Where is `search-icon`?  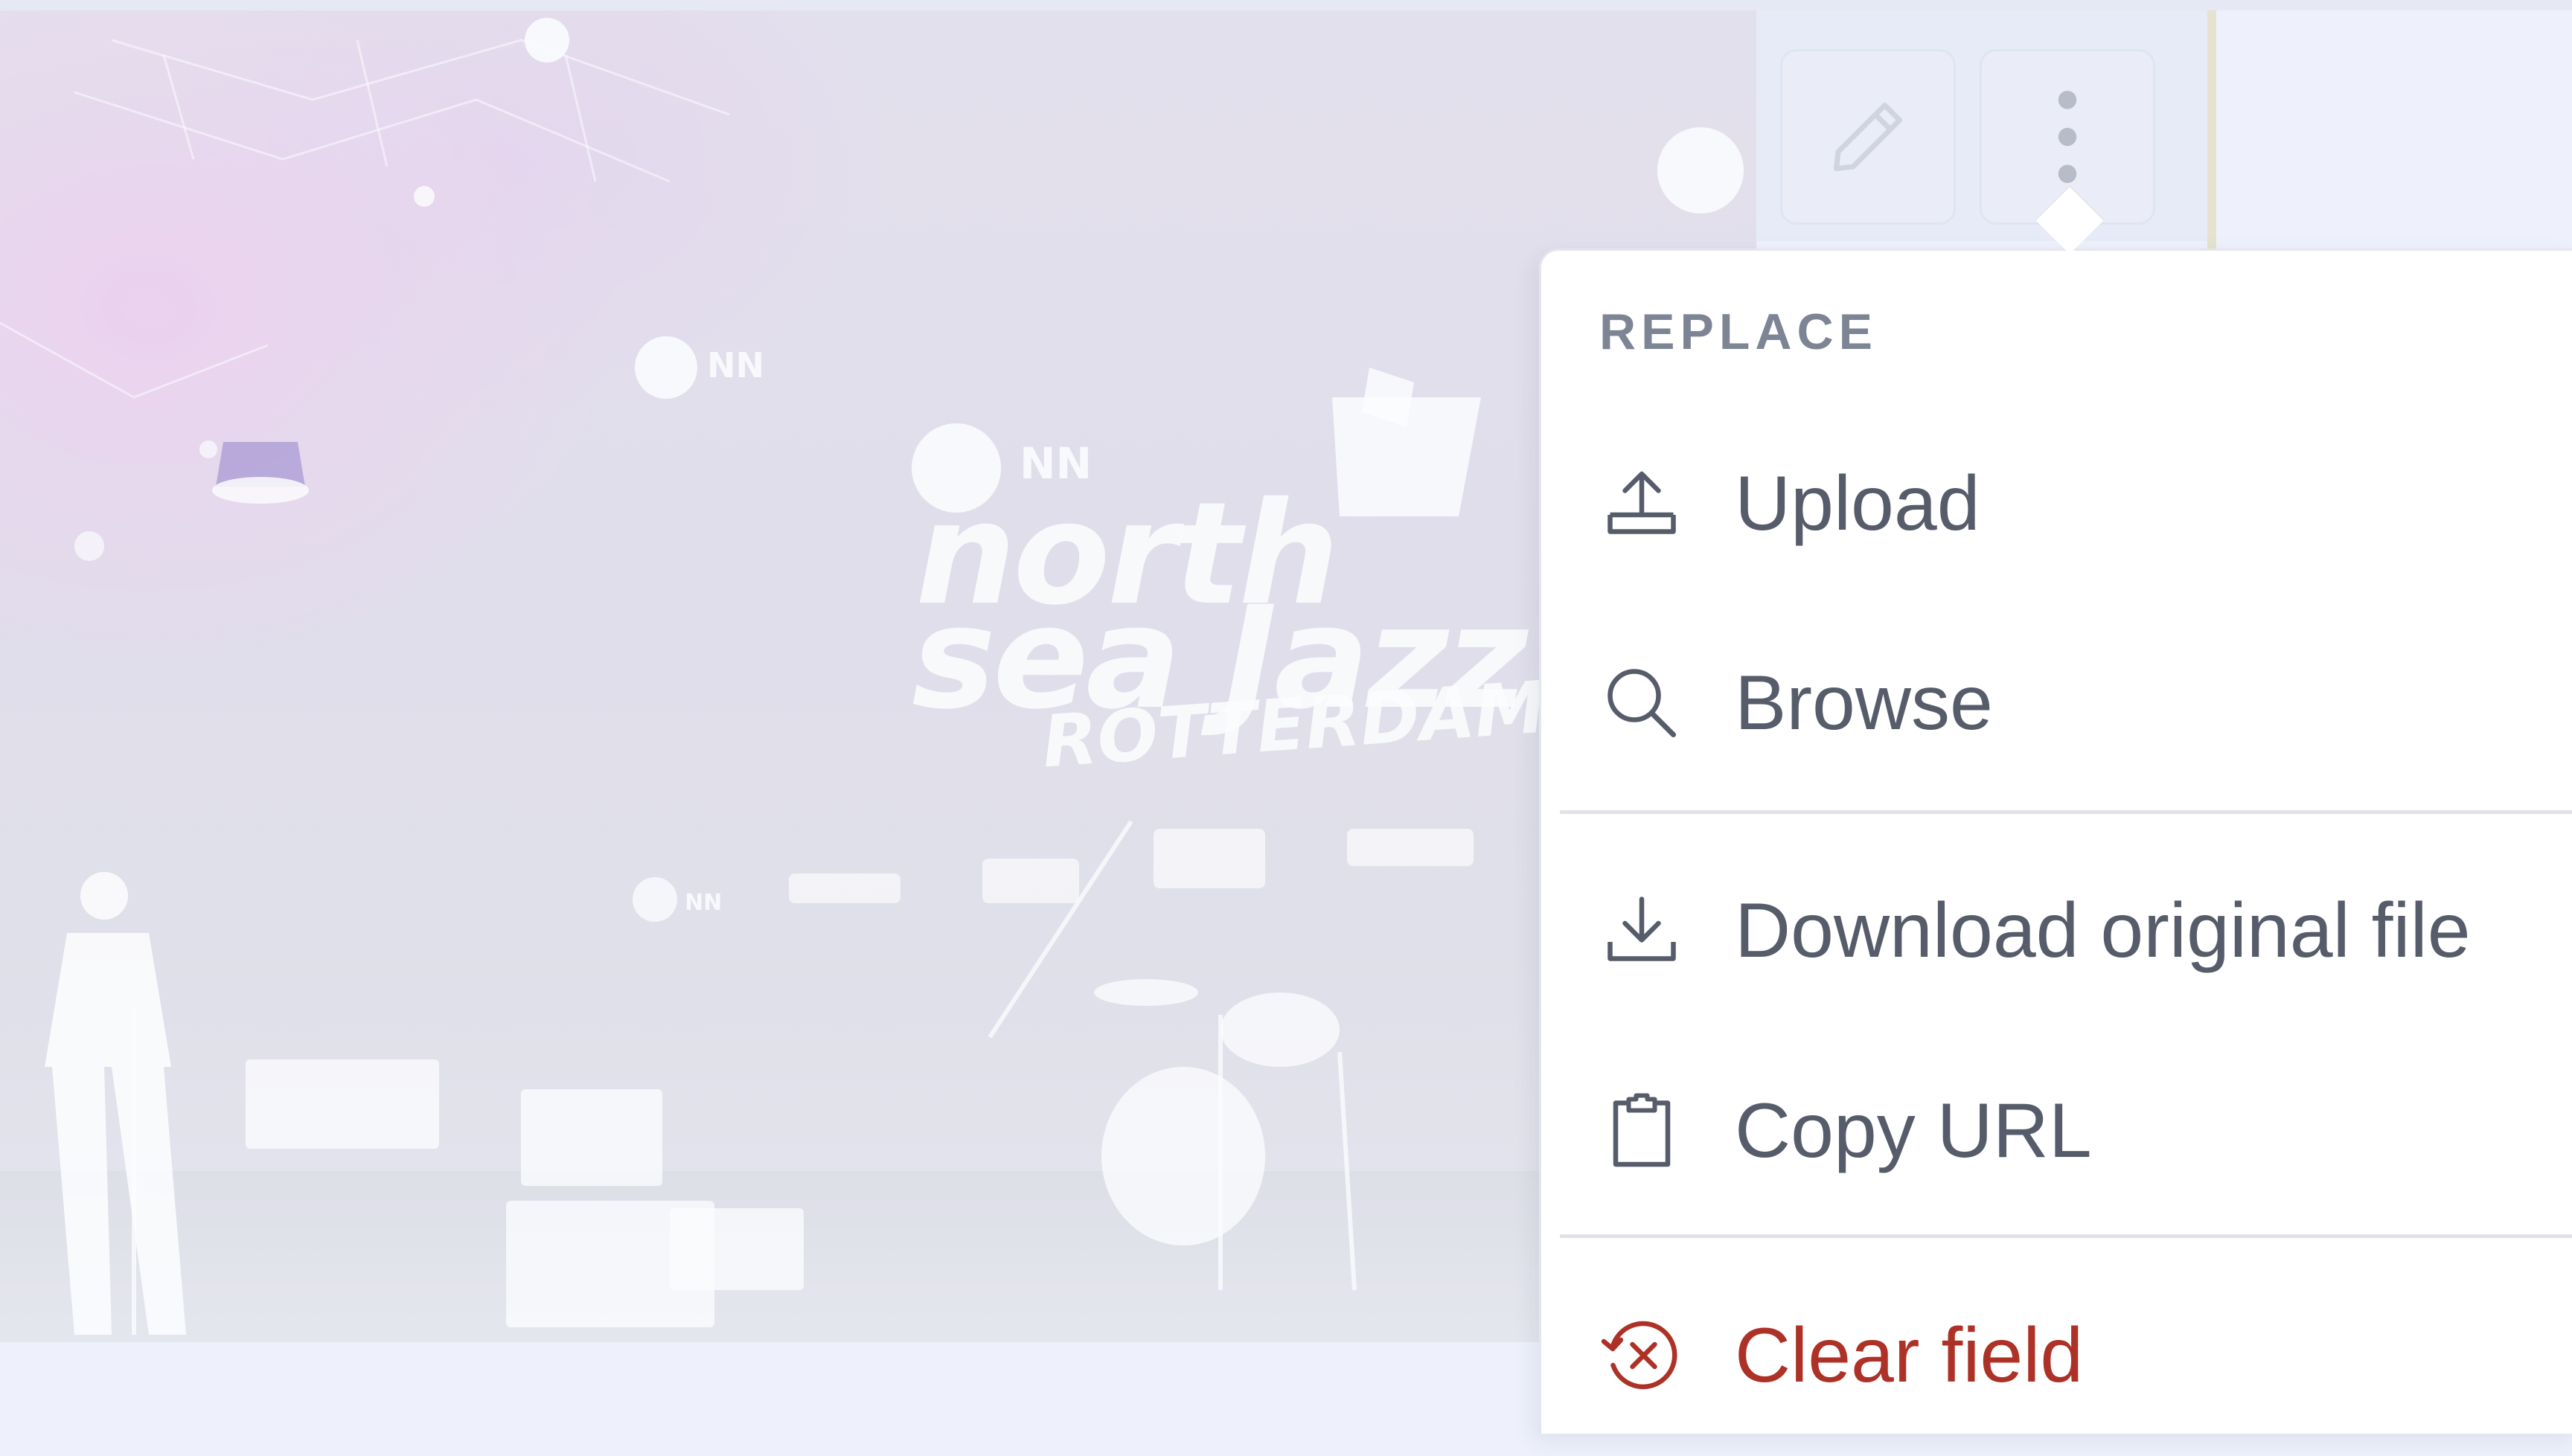
search-icon is located at coordinates (1641, 703).